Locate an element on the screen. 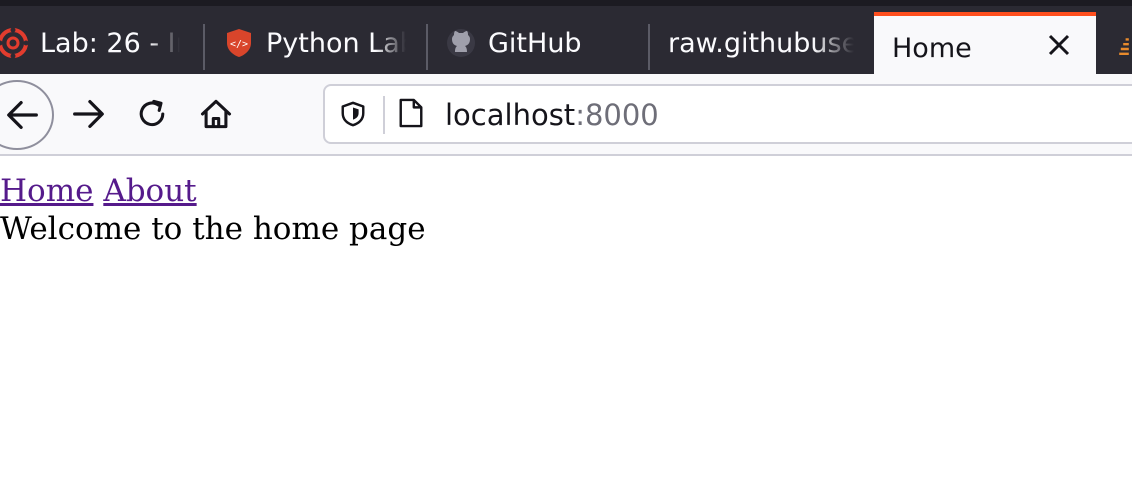  welcome-text: Welcome to the home page is located at coordinates (213, 229).